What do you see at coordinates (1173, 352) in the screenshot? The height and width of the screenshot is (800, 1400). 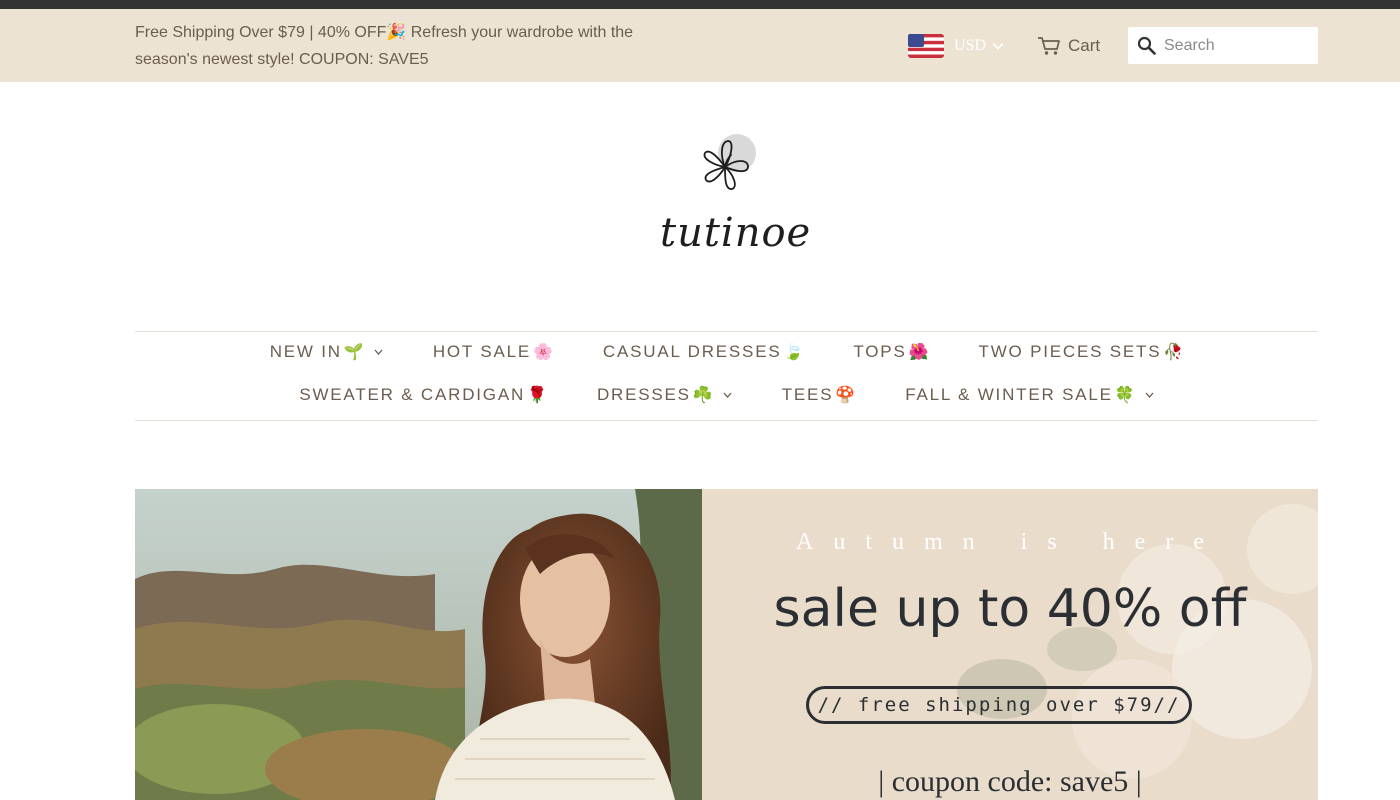 I see `wilted-flower-icon: 🥀` at bounding box center [1173, 352].